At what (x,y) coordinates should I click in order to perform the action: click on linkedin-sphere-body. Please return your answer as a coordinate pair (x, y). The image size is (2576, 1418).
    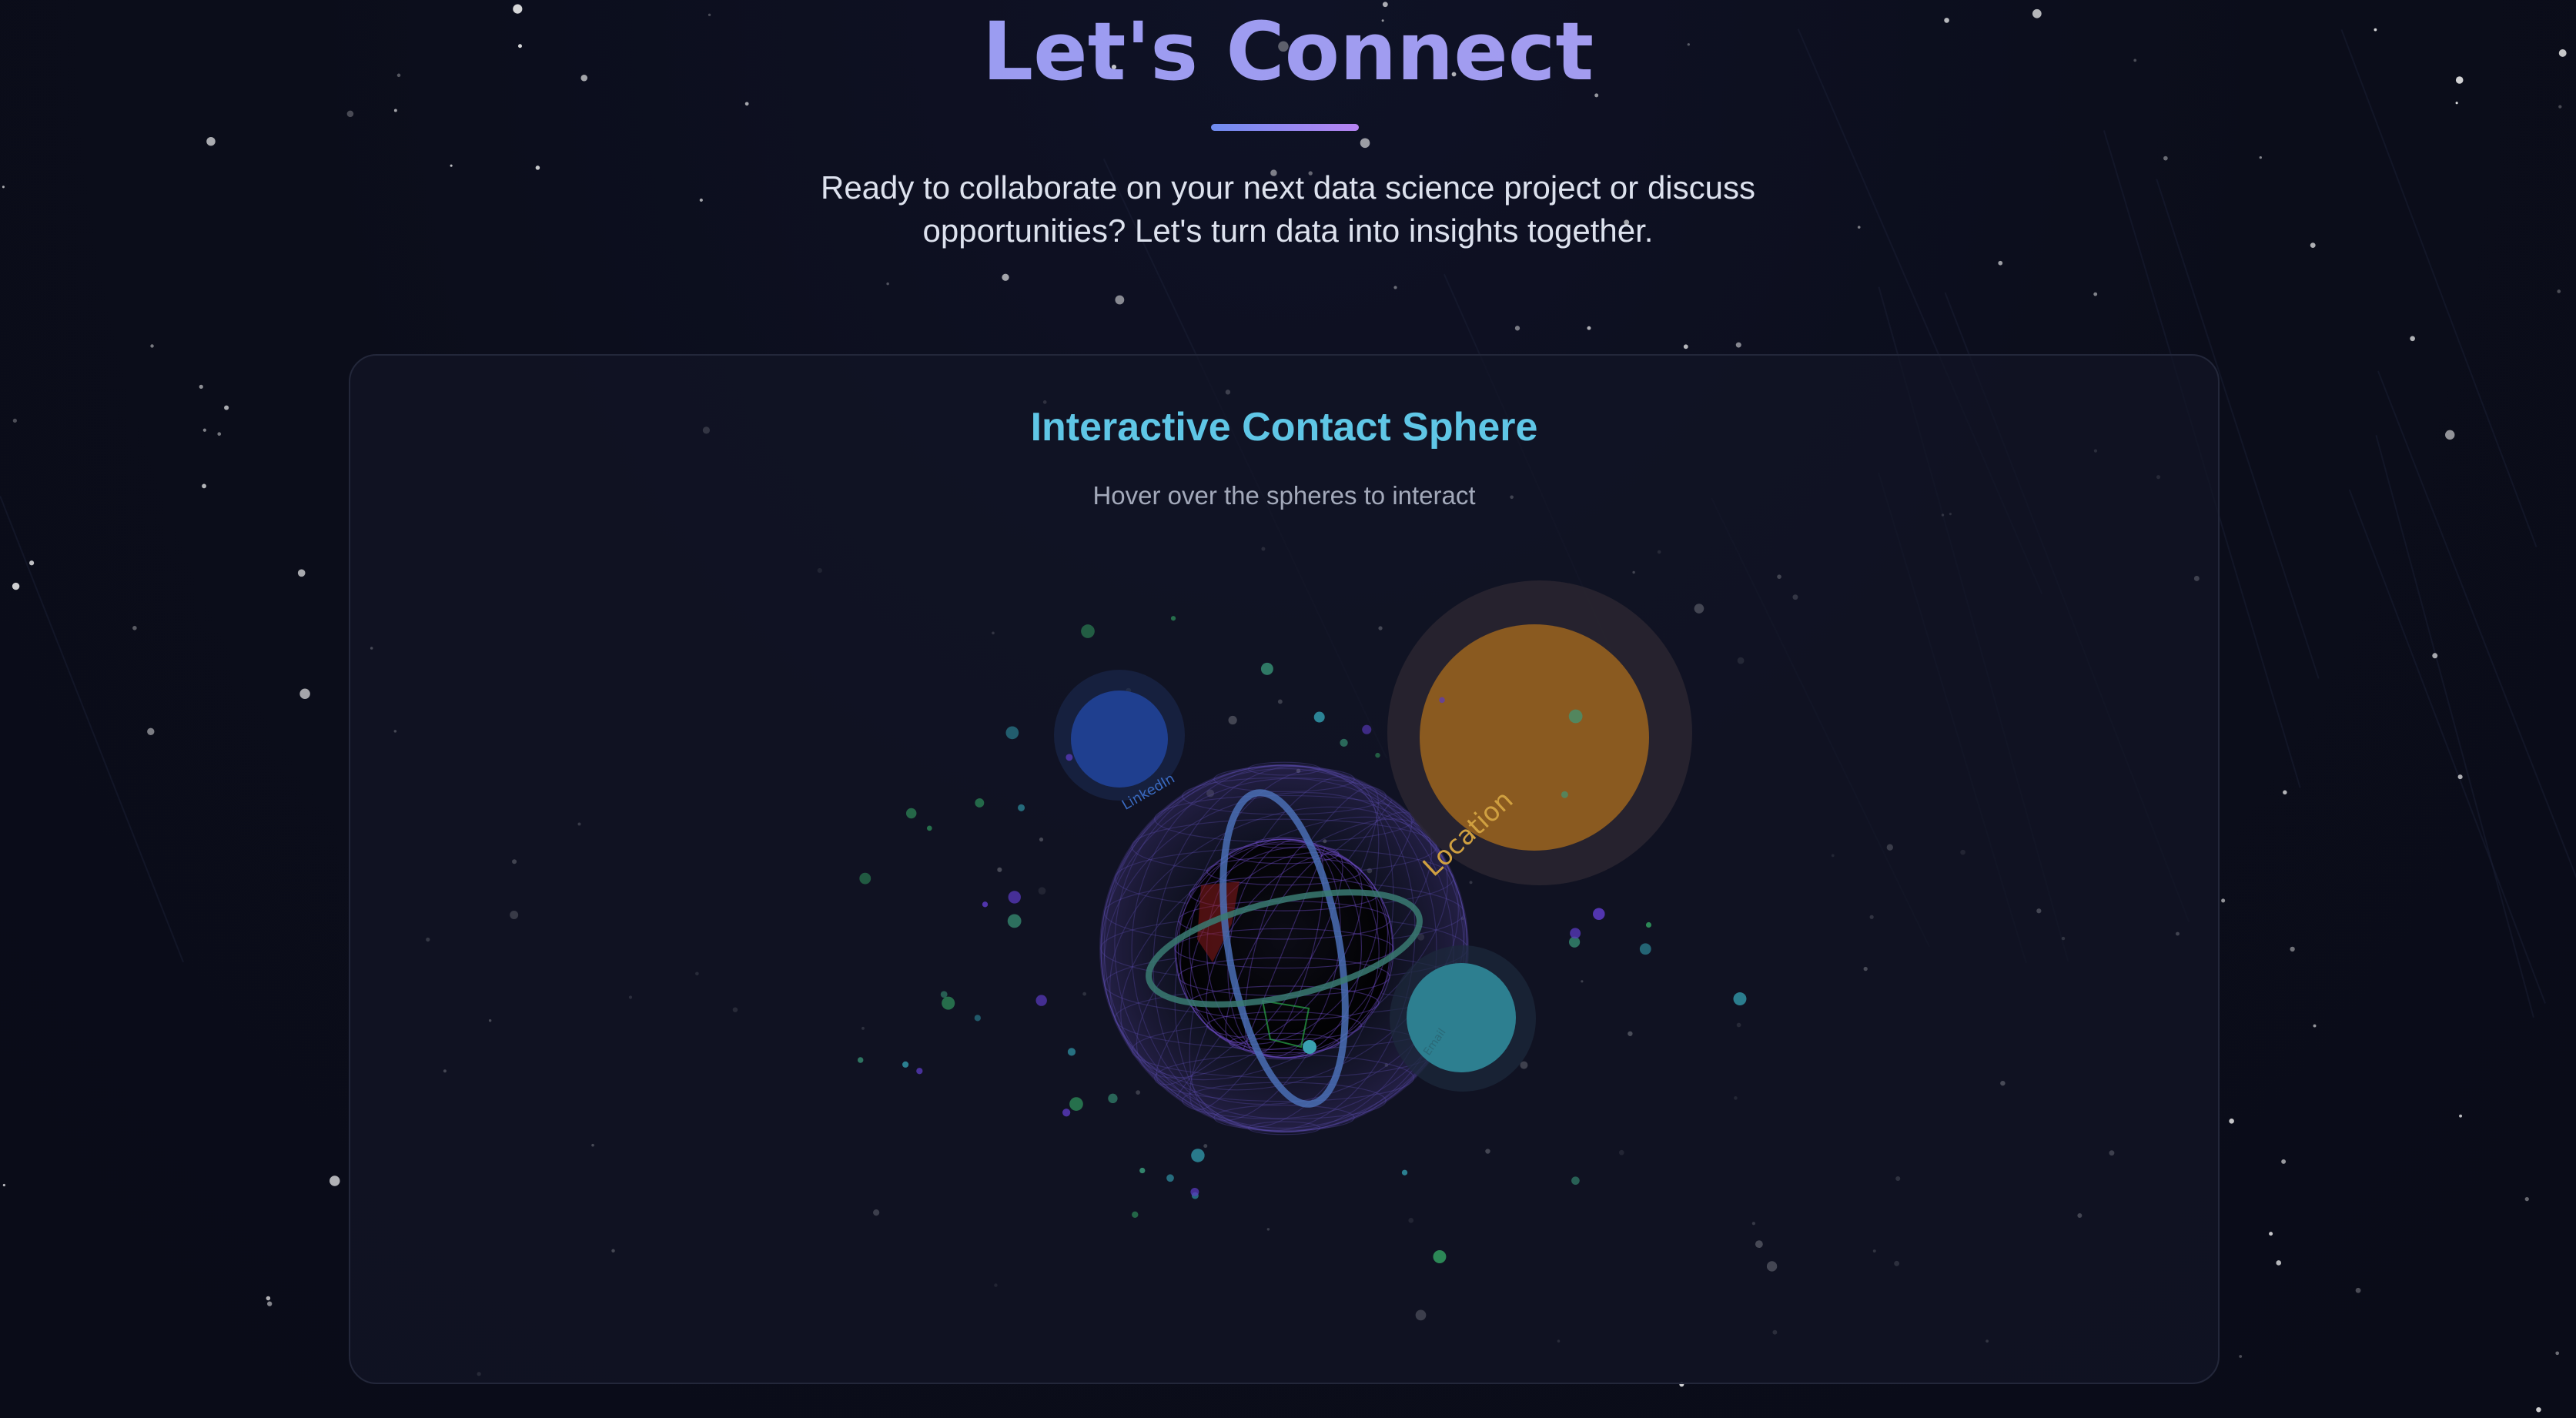
    Looking at the image, I should click on (1120, 739).